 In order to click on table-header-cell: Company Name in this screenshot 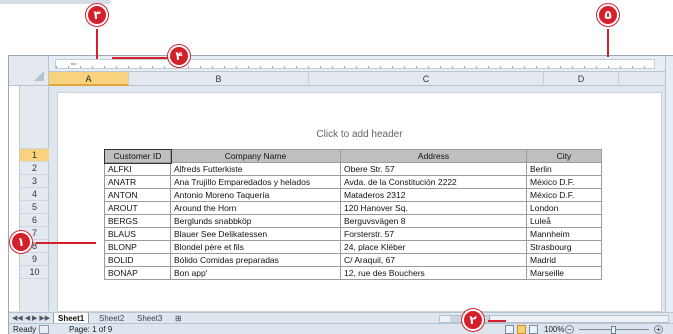, I will do `click(255, 156)`.